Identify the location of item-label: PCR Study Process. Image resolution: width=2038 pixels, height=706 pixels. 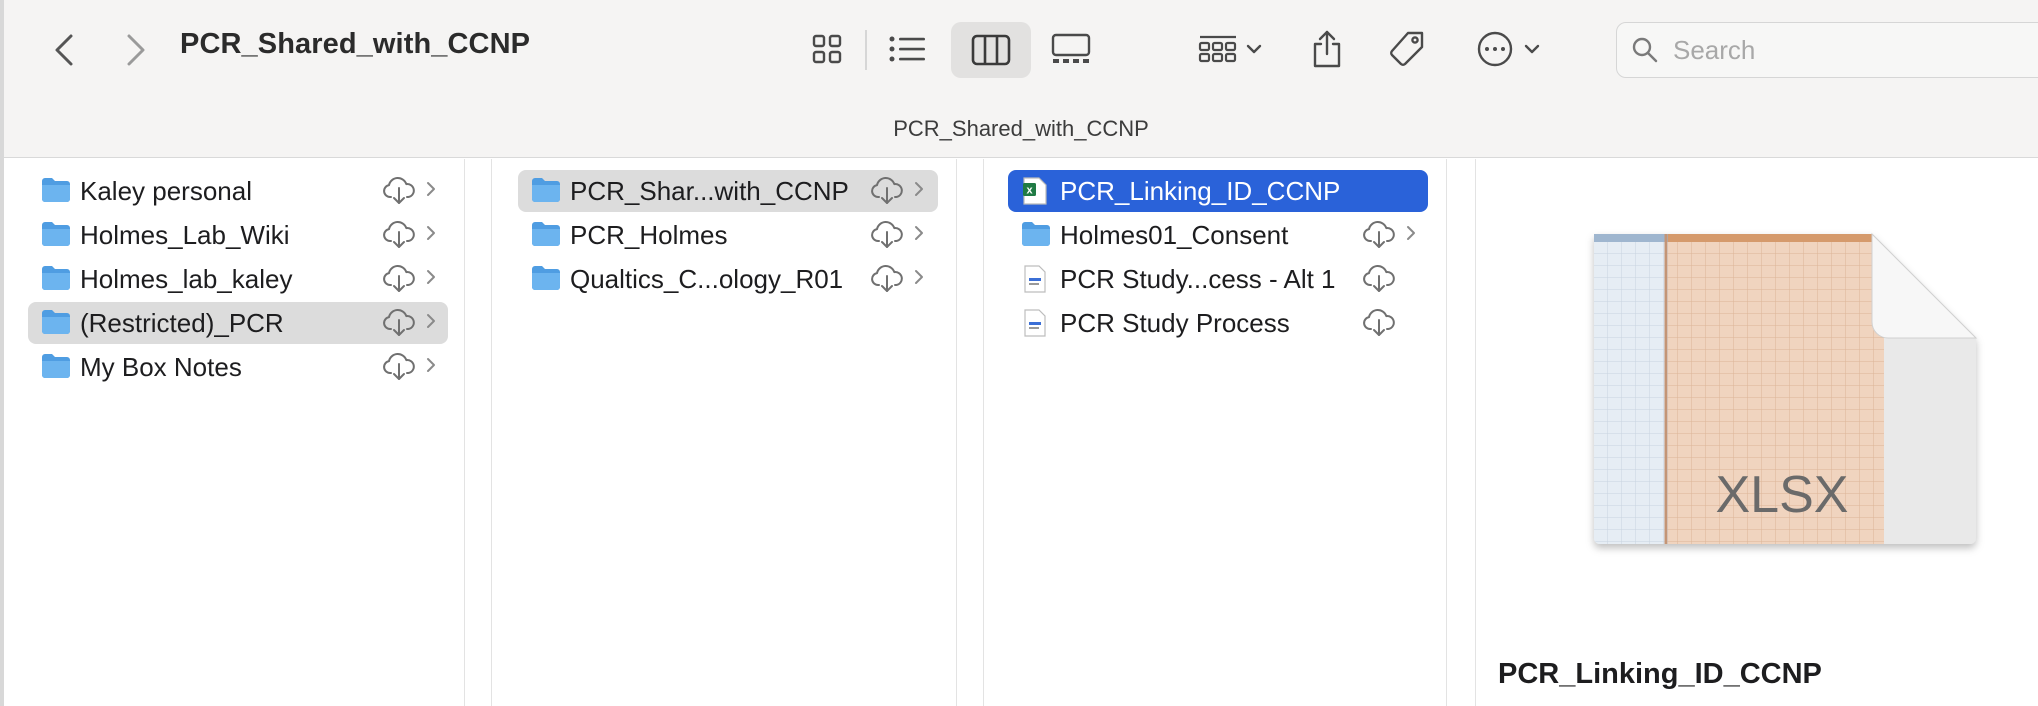
(1175, 323).